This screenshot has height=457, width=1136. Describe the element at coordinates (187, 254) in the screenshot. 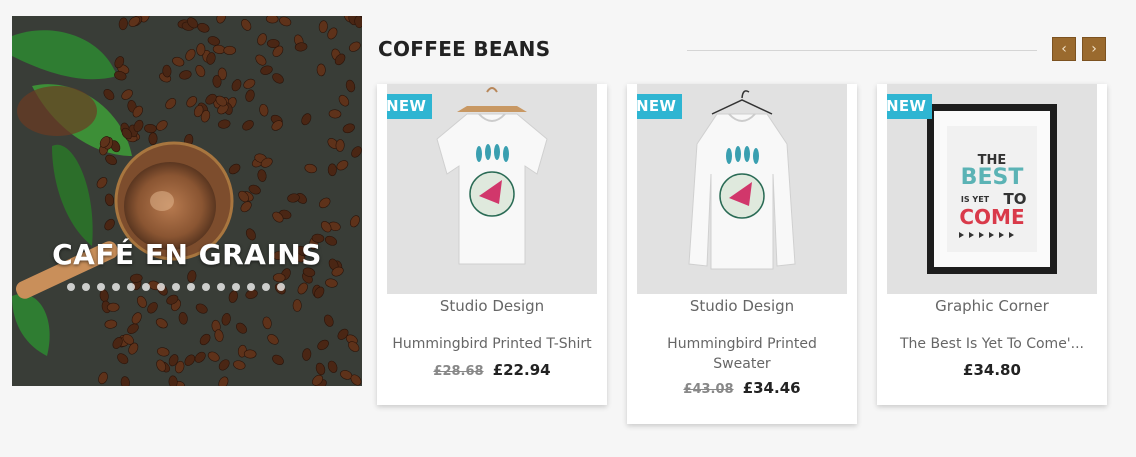

I see `banner-title: CAFÉ EN GRAINS` at that location.